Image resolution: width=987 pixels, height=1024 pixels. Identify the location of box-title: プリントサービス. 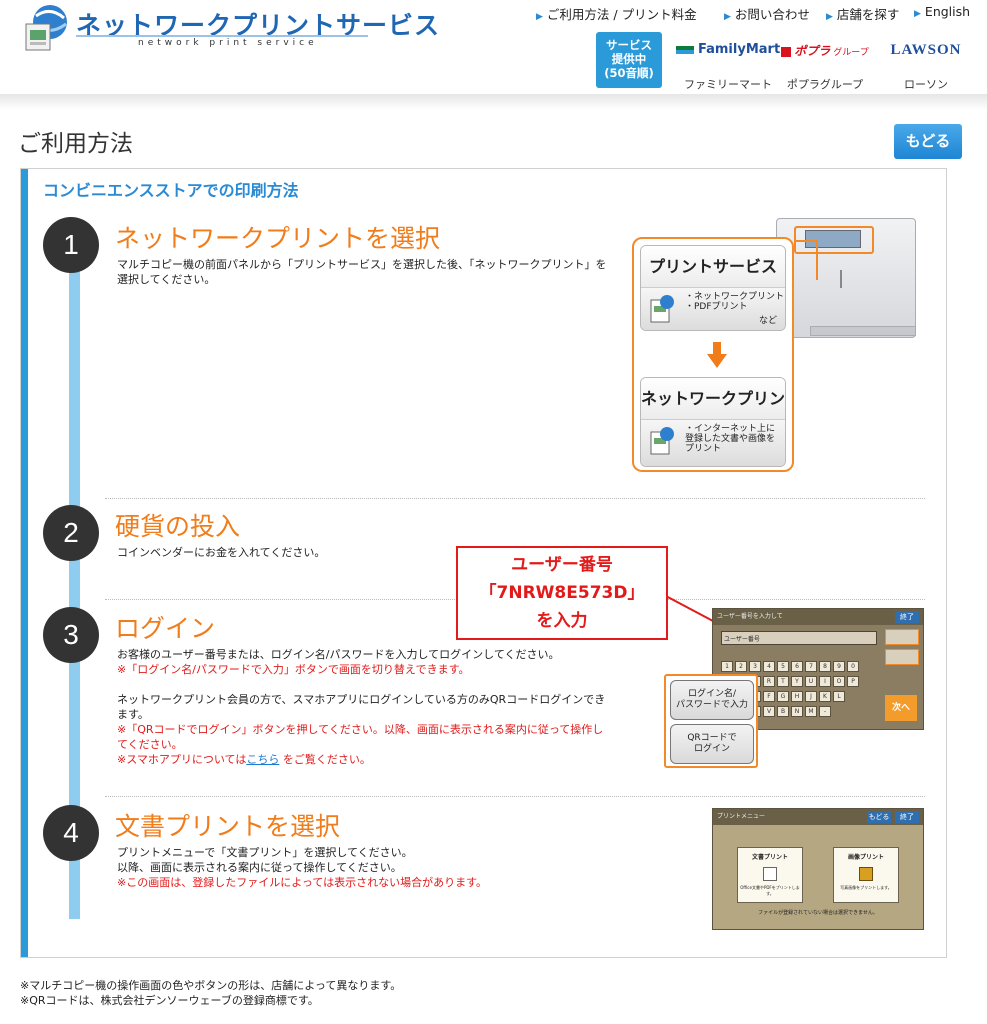
(713, 267).